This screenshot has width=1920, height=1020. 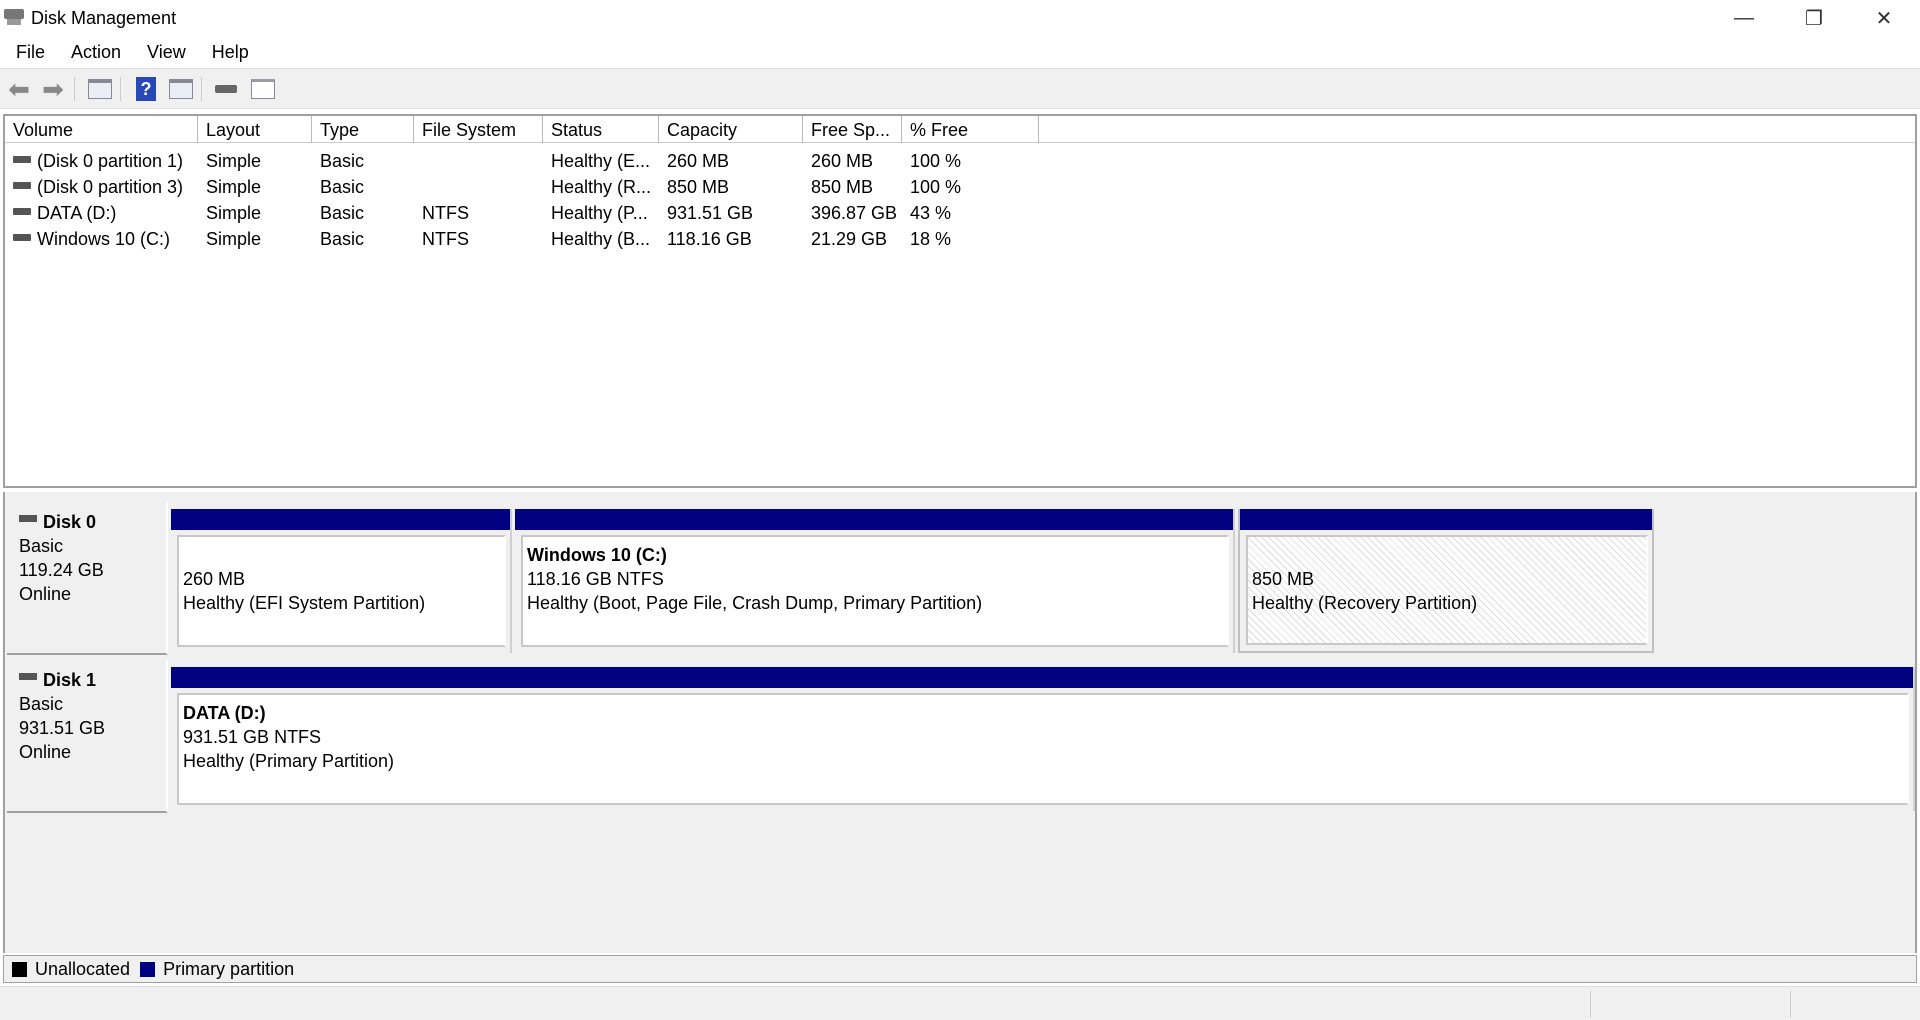 I want to click on connect-icon, so click(x=226, y=89).